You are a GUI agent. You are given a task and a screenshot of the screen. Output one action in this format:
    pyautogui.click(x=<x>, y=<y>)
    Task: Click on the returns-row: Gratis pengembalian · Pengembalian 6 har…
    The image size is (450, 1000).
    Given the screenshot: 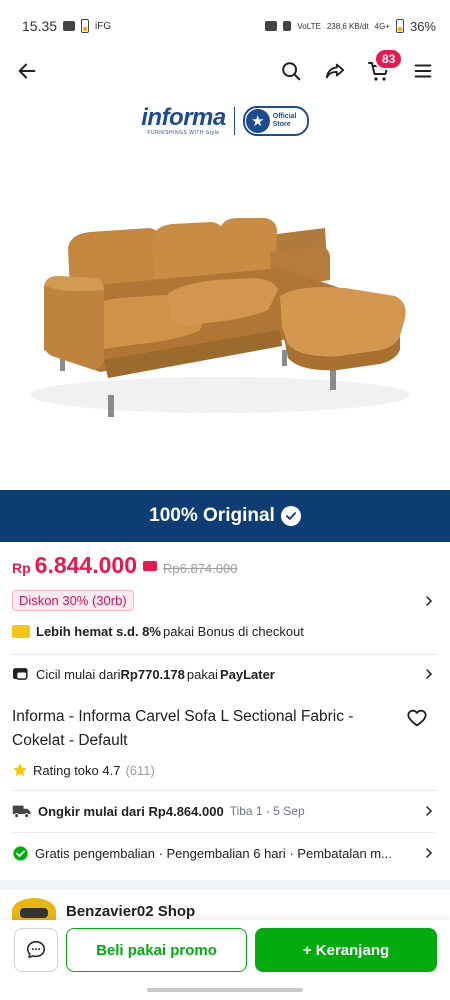 What is the action you would take?
    pyautogui.click(x=225, y=853)
    